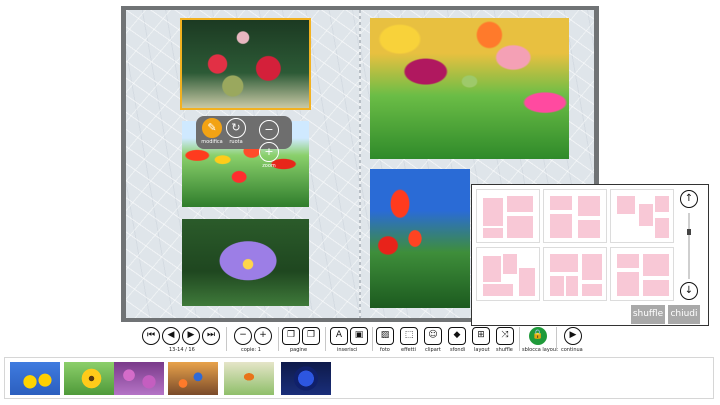 Image resolution: width=720 pixels, height=405 pixels. Describe the element at coordinates (212, 128) in the screenshot. I see `pencil-icon: ✎` at that location.